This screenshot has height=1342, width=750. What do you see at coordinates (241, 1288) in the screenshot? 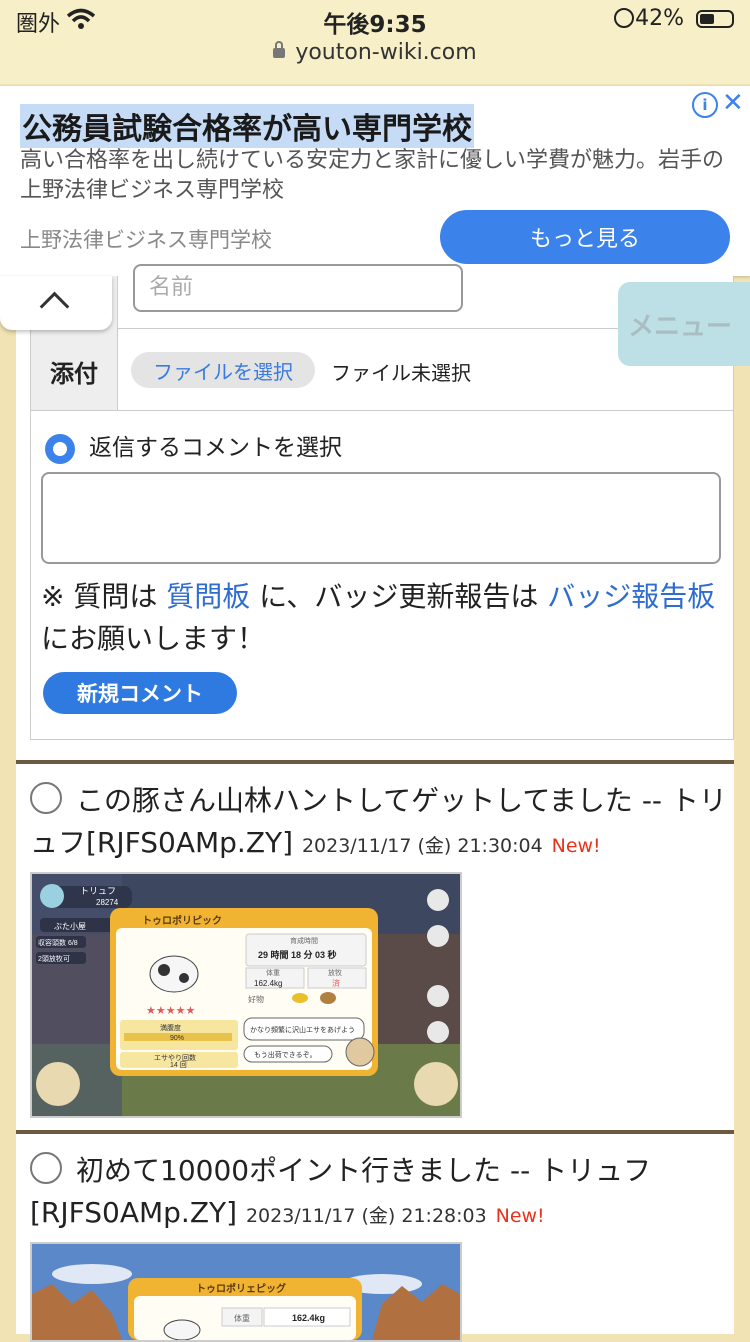
I see `svg-text: トゥロポリェピッグ` at bounding box center [241, 1288].